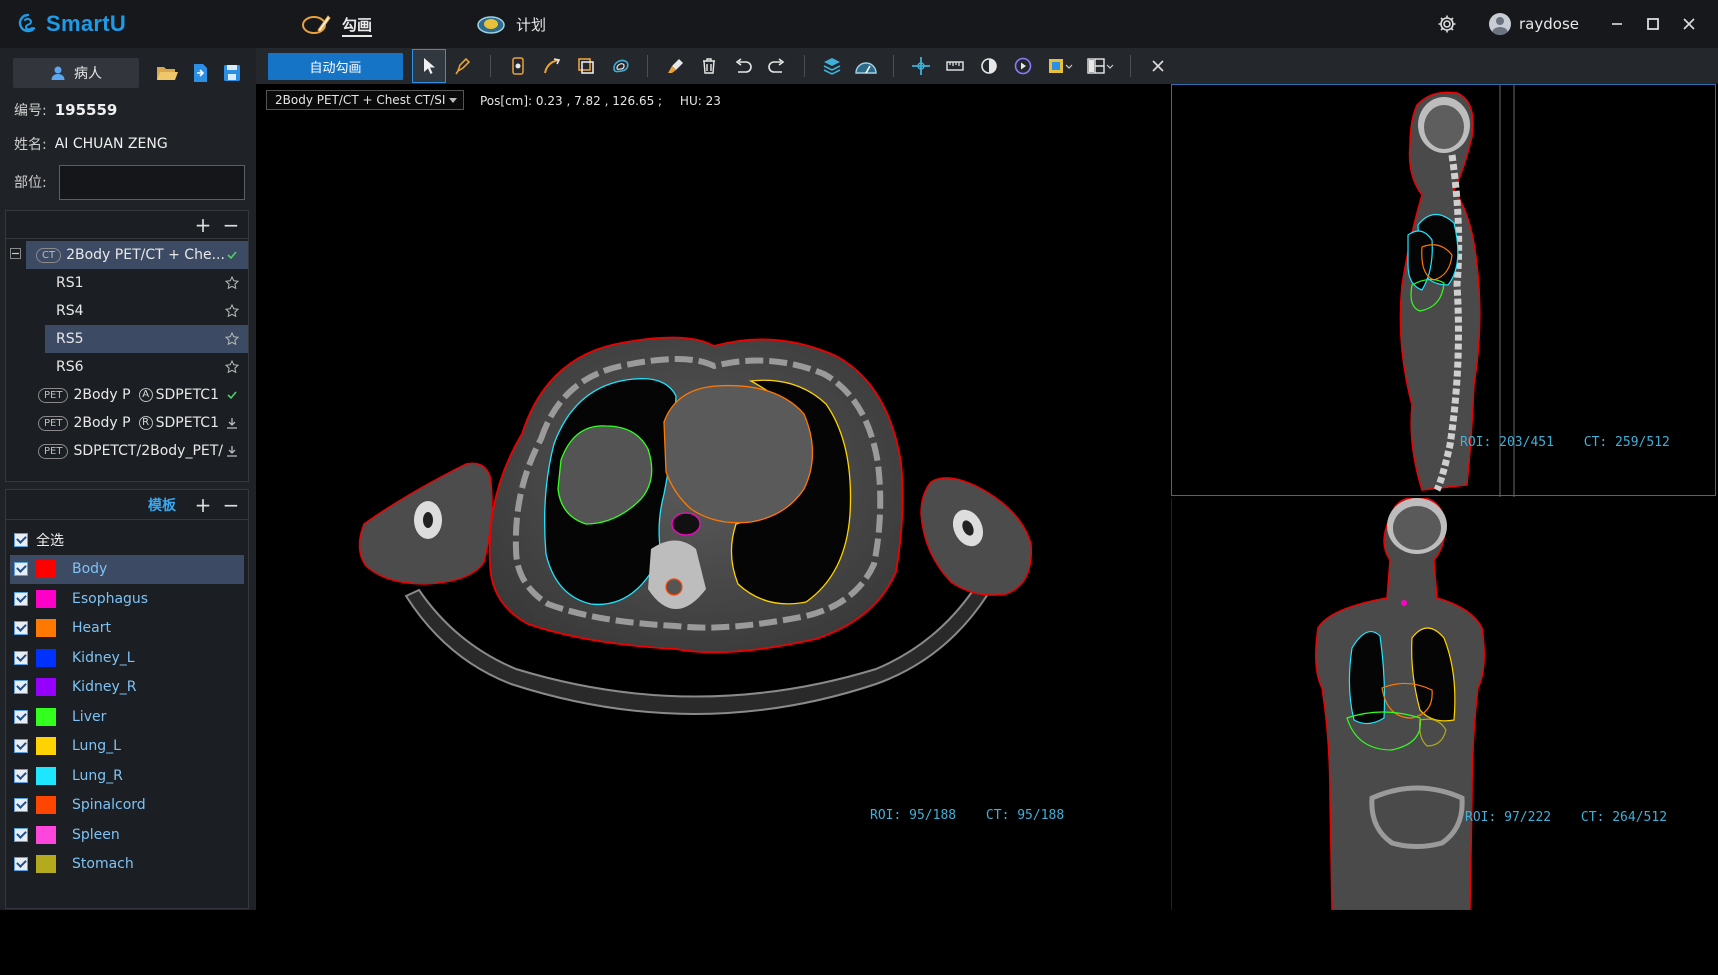 The image size is (1718, 975). Describe the element at coordinates (743, 66) in the screenshot. I see `undo-button` at that location.